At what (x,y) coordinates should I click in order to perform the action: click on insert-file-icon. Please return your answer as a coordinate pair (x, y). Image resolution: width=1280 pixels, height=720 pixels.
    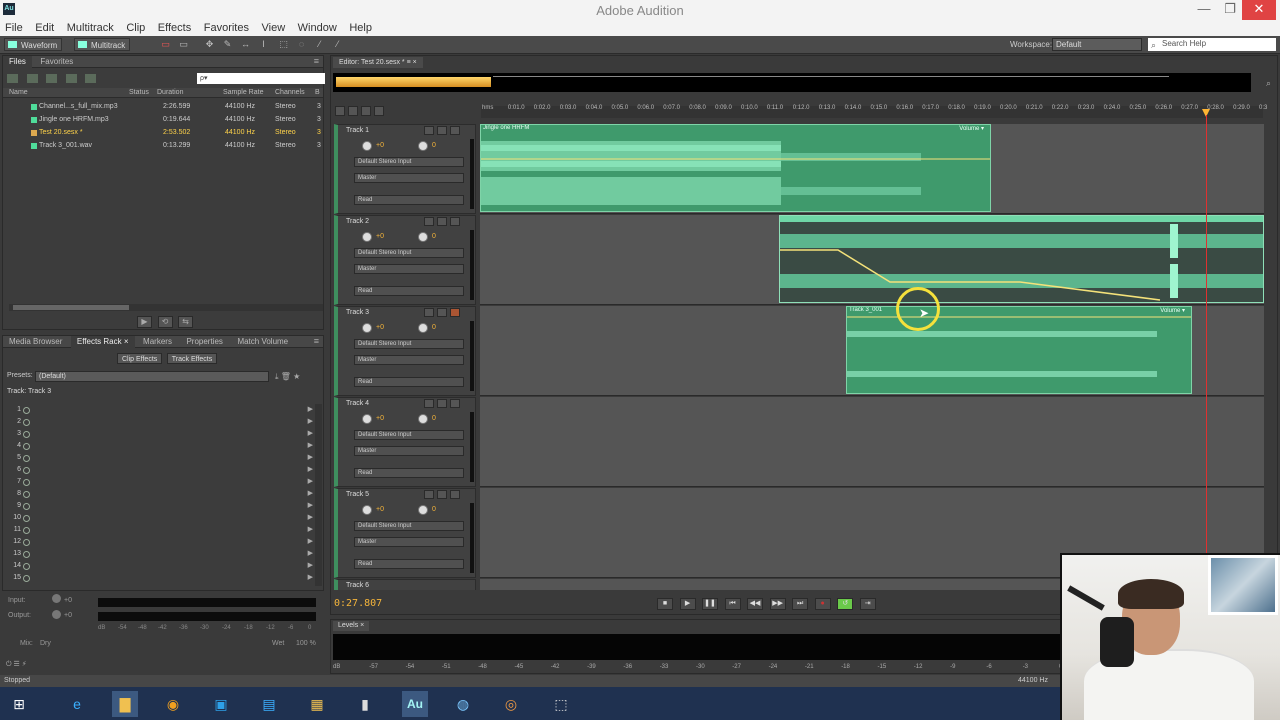
    Looking at the image, I should click on (71, 78).